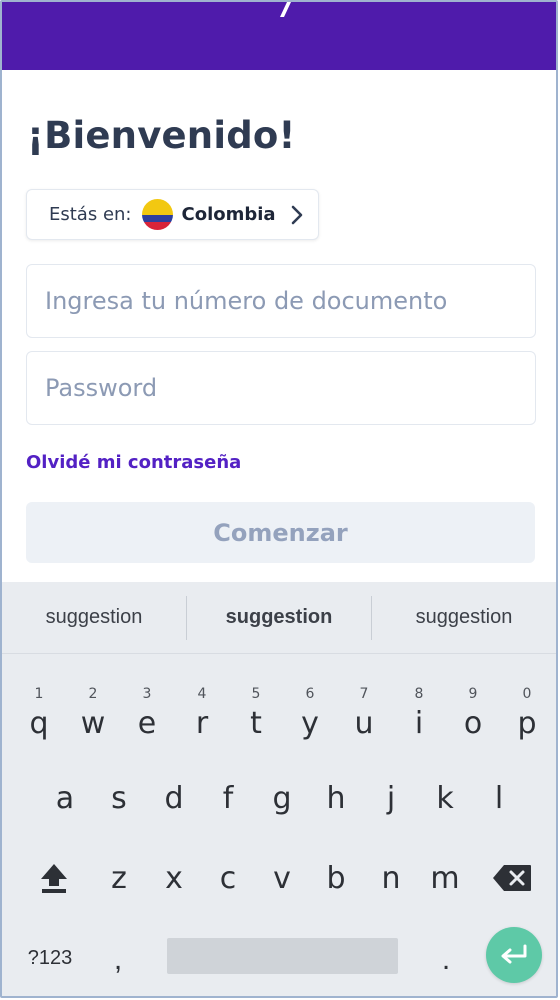 The image size is (560, 1000). I want to click on key-s: s, so click(119, 798).